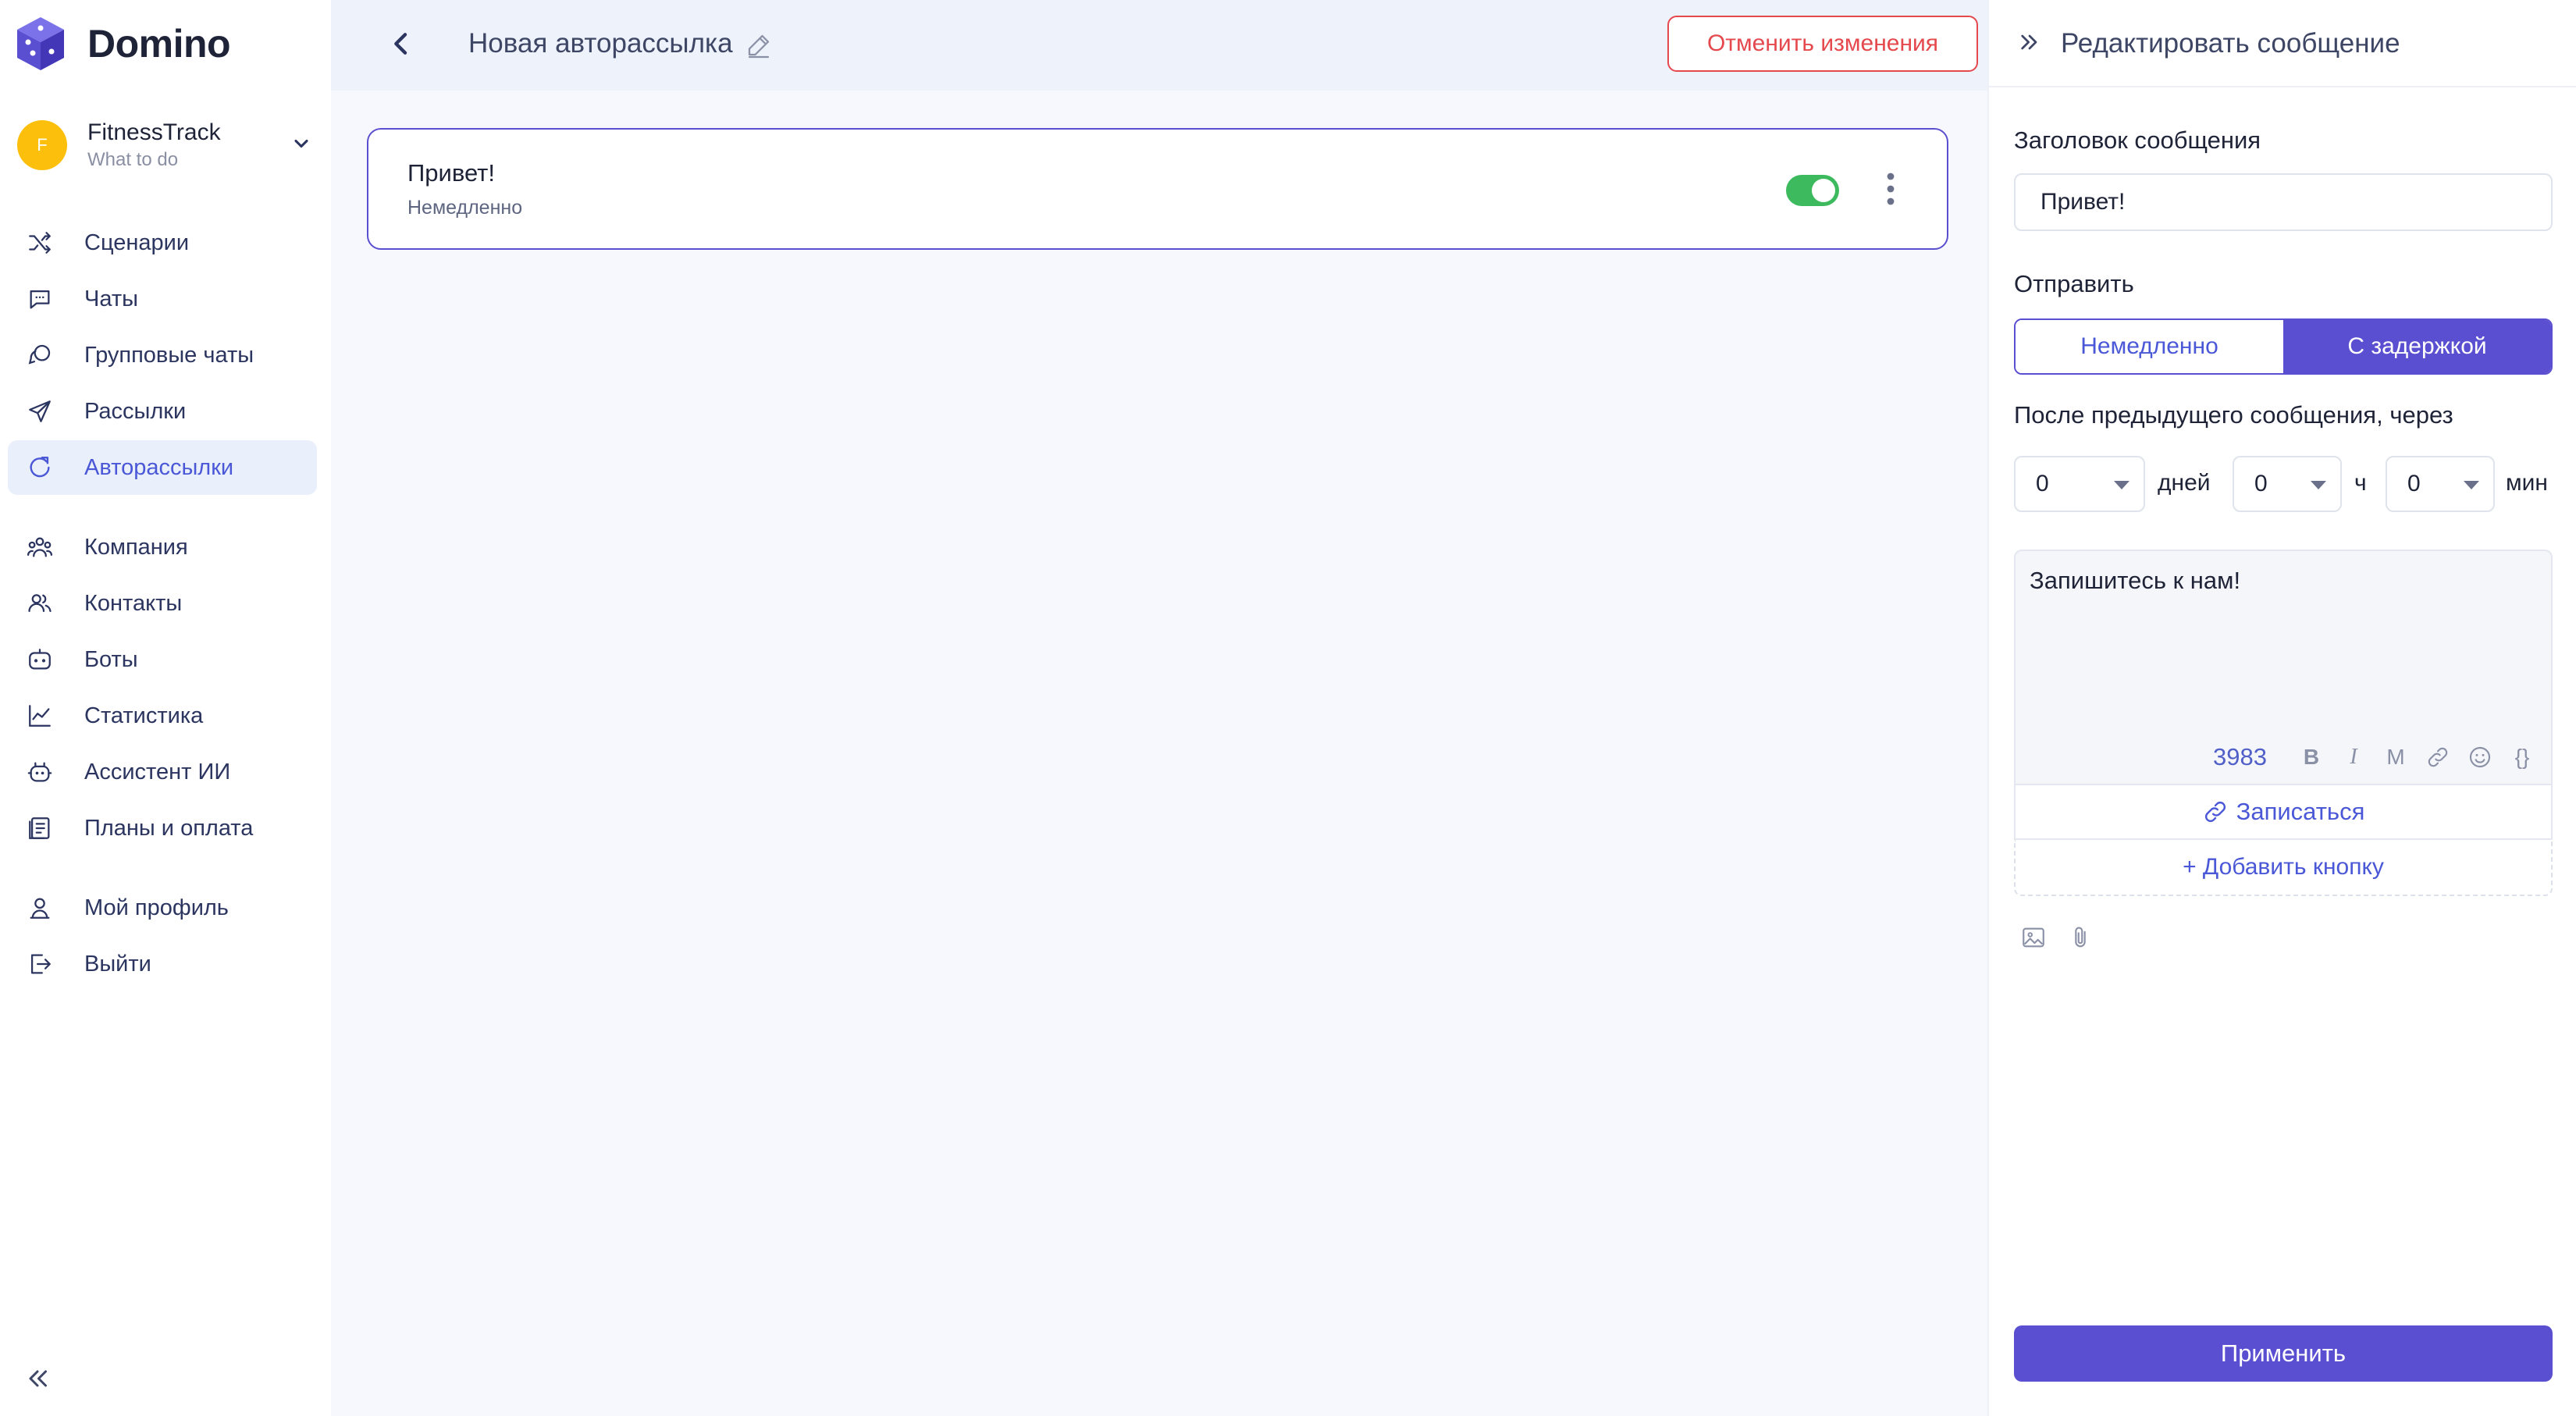 This screenshot has width=2576, height=1416. What do you see at coordinates (2283, 667) in the screenshot?
I see `message-editor: Запишитесь к нам! 3983 B I M {}` at bounding box center [2283, 667].